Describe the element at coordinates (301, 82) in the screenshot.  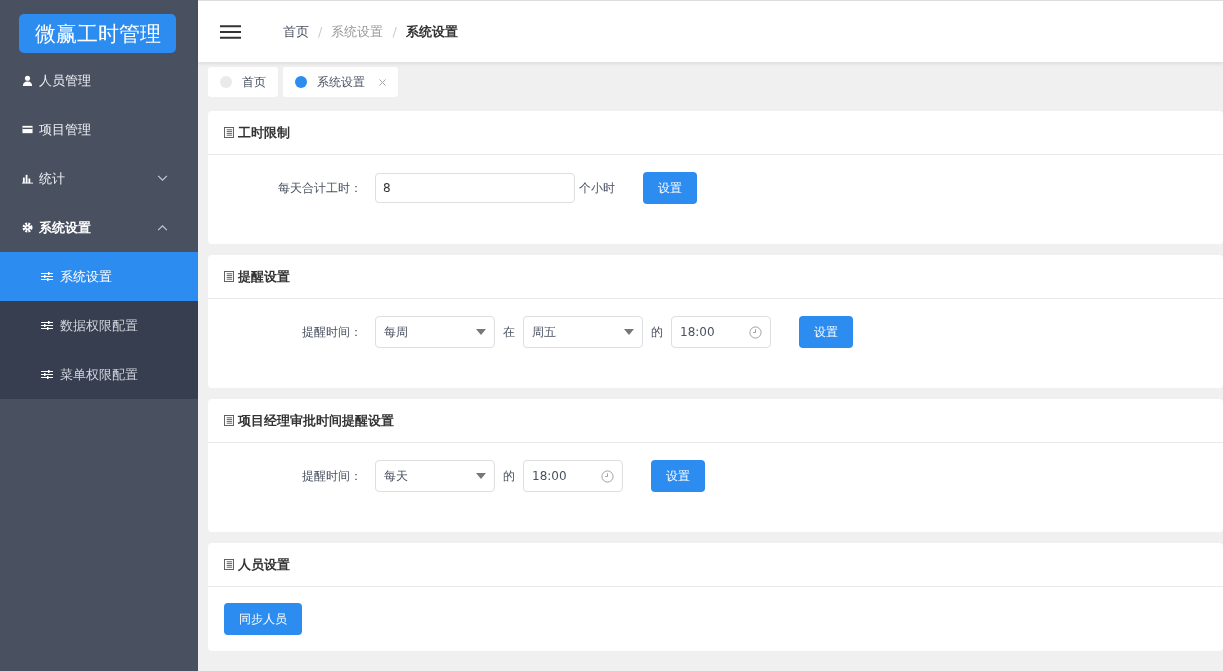
I see `status-dot` at that location.